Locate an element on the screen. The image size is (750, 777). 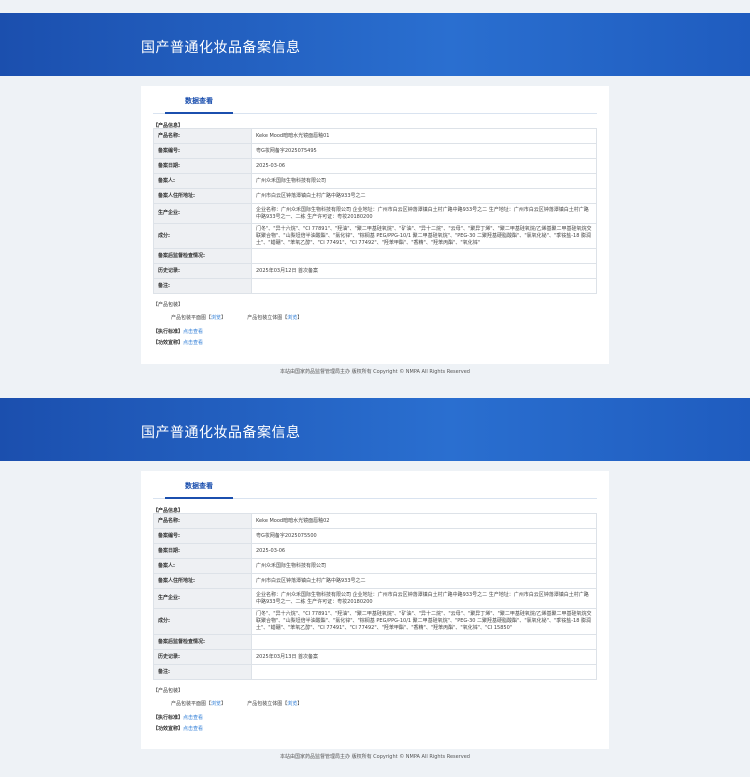
row-key: 备案后监督检查情况: is located at coordinates (202, 642).